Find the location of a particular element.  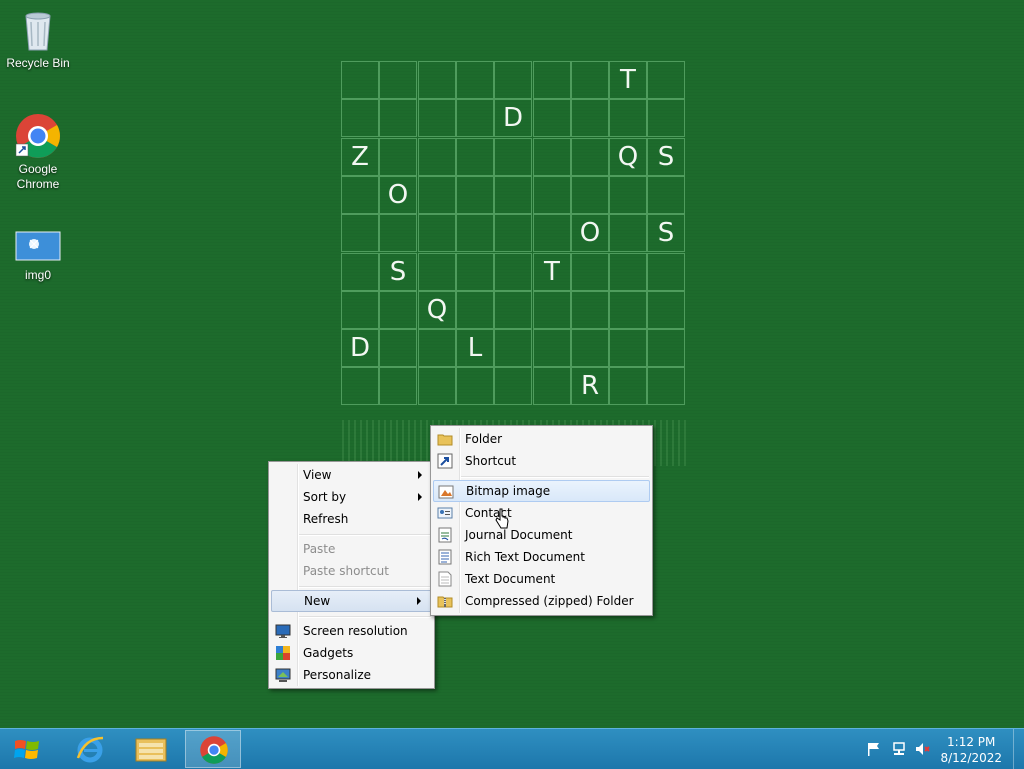

taskbar-clock: 1:12 PM 8/12/2022 is located at coordinates (971, 750).